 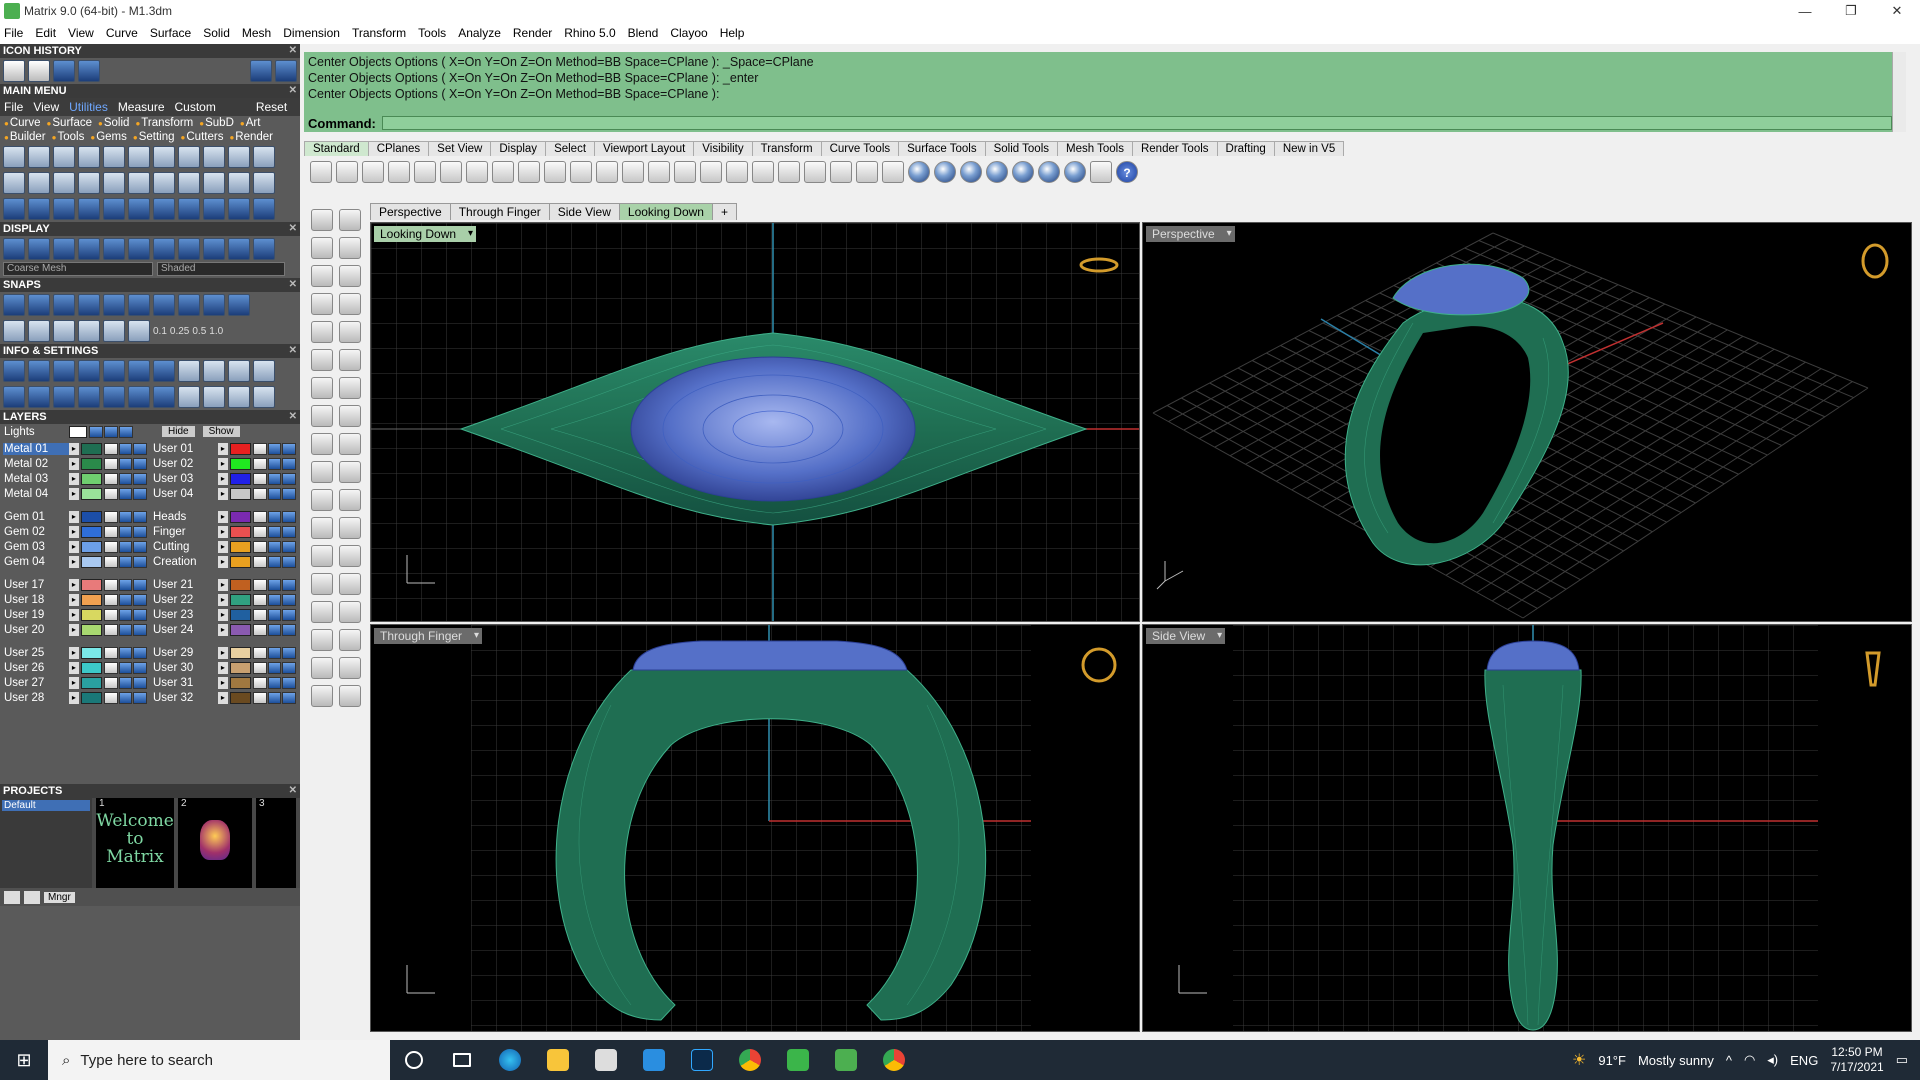 What do you see at coordinates (336, 148) in the screenshot?
I see `tab-standard: Standard` at bounding box center [336, 148].